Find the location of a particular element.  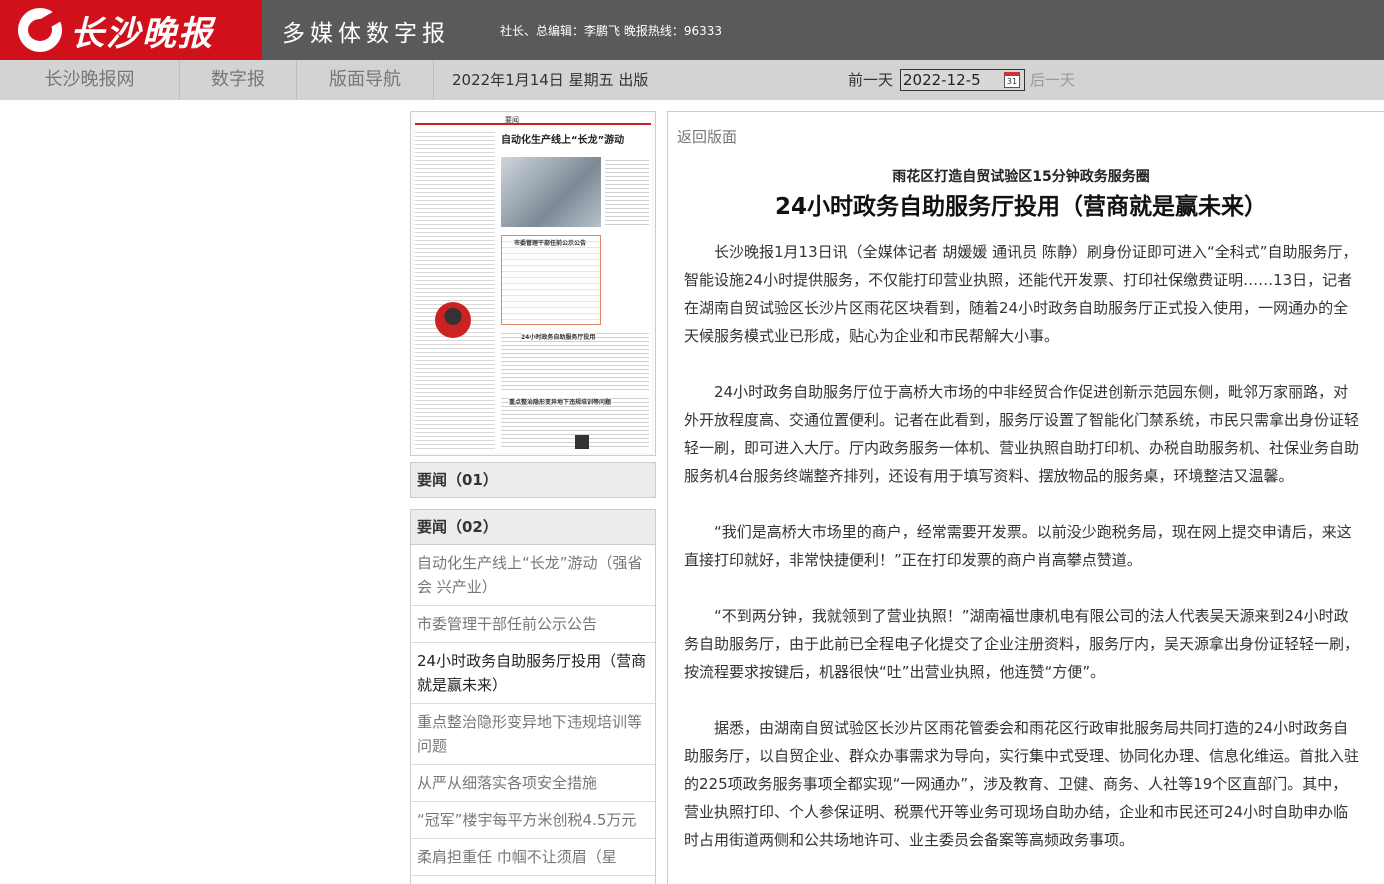

top-header: 长沙晚报 多媒体数字报 社长、总编辑：李鹏飞 晚报热线：96333 is located at coordinates (692, 30).